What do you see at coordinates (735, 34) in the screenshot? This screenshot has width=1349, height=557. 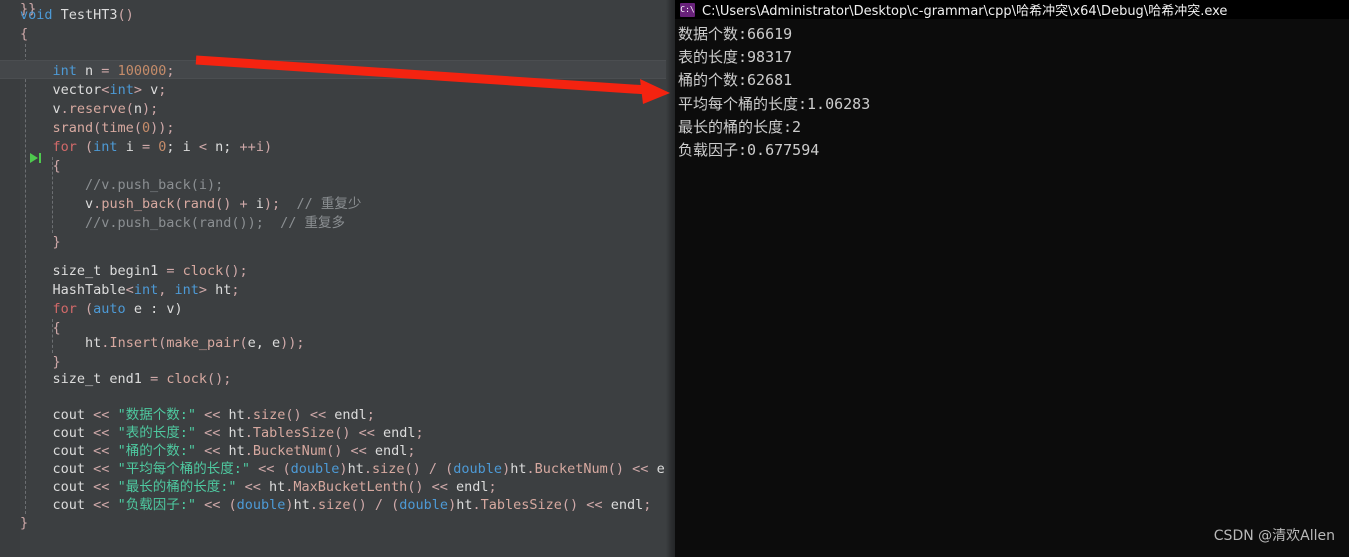 I see `console-output-line: 数据个数:66619` at bounding box center [735, 34].